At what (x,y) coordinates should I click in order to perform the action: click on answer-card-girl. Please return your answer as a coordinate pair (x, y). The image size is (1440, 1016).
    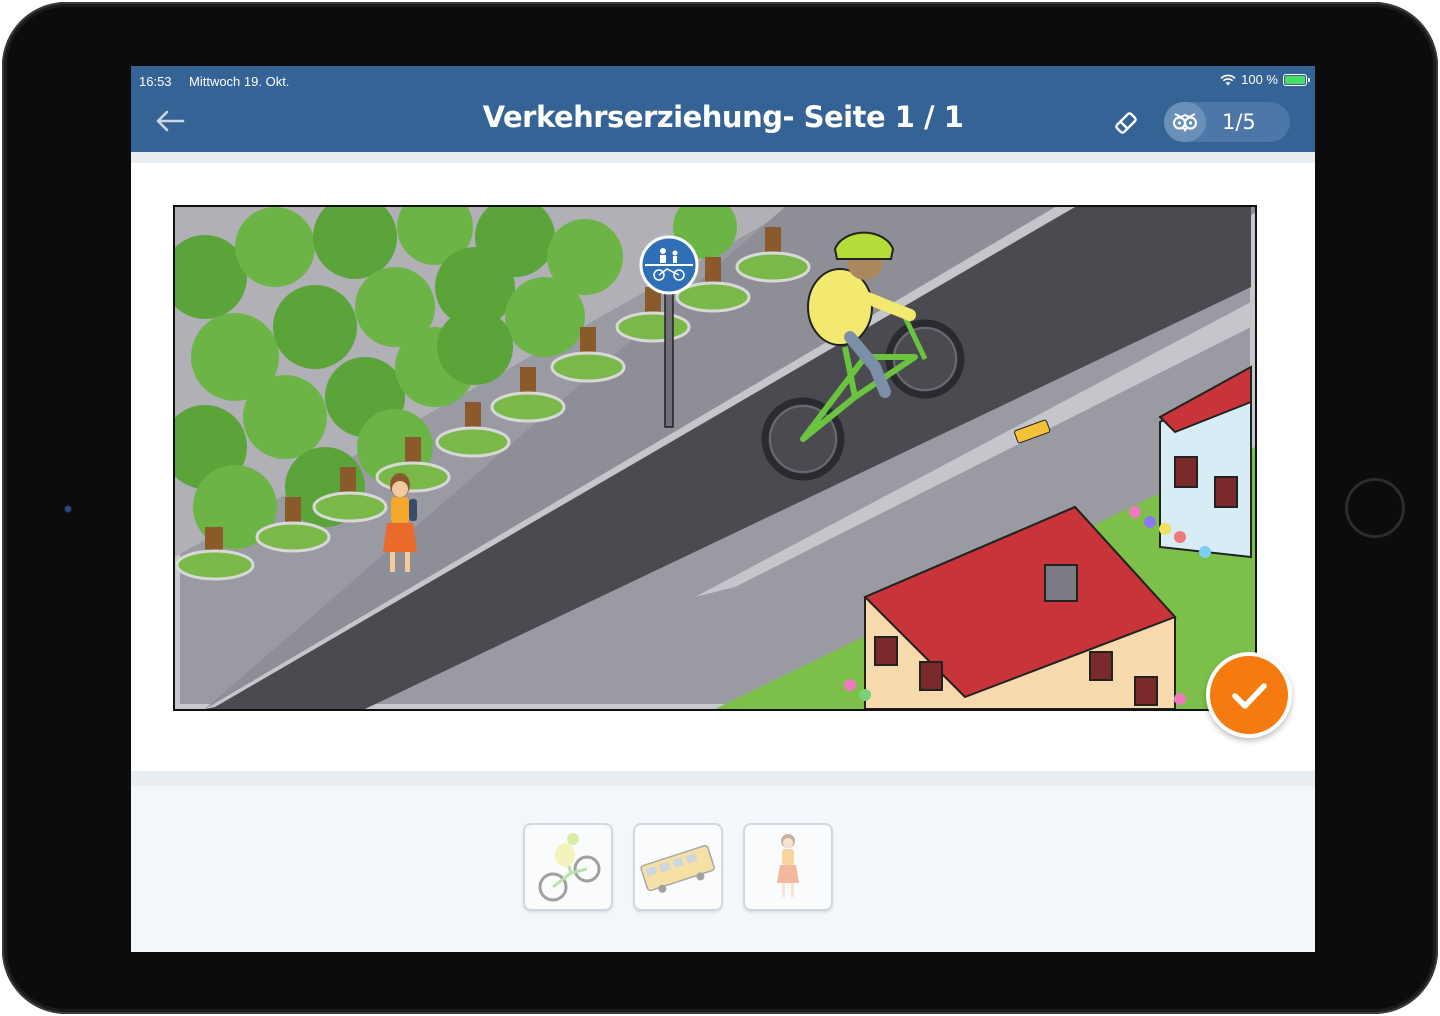
    Looking at the image, I should click on (788, 867).